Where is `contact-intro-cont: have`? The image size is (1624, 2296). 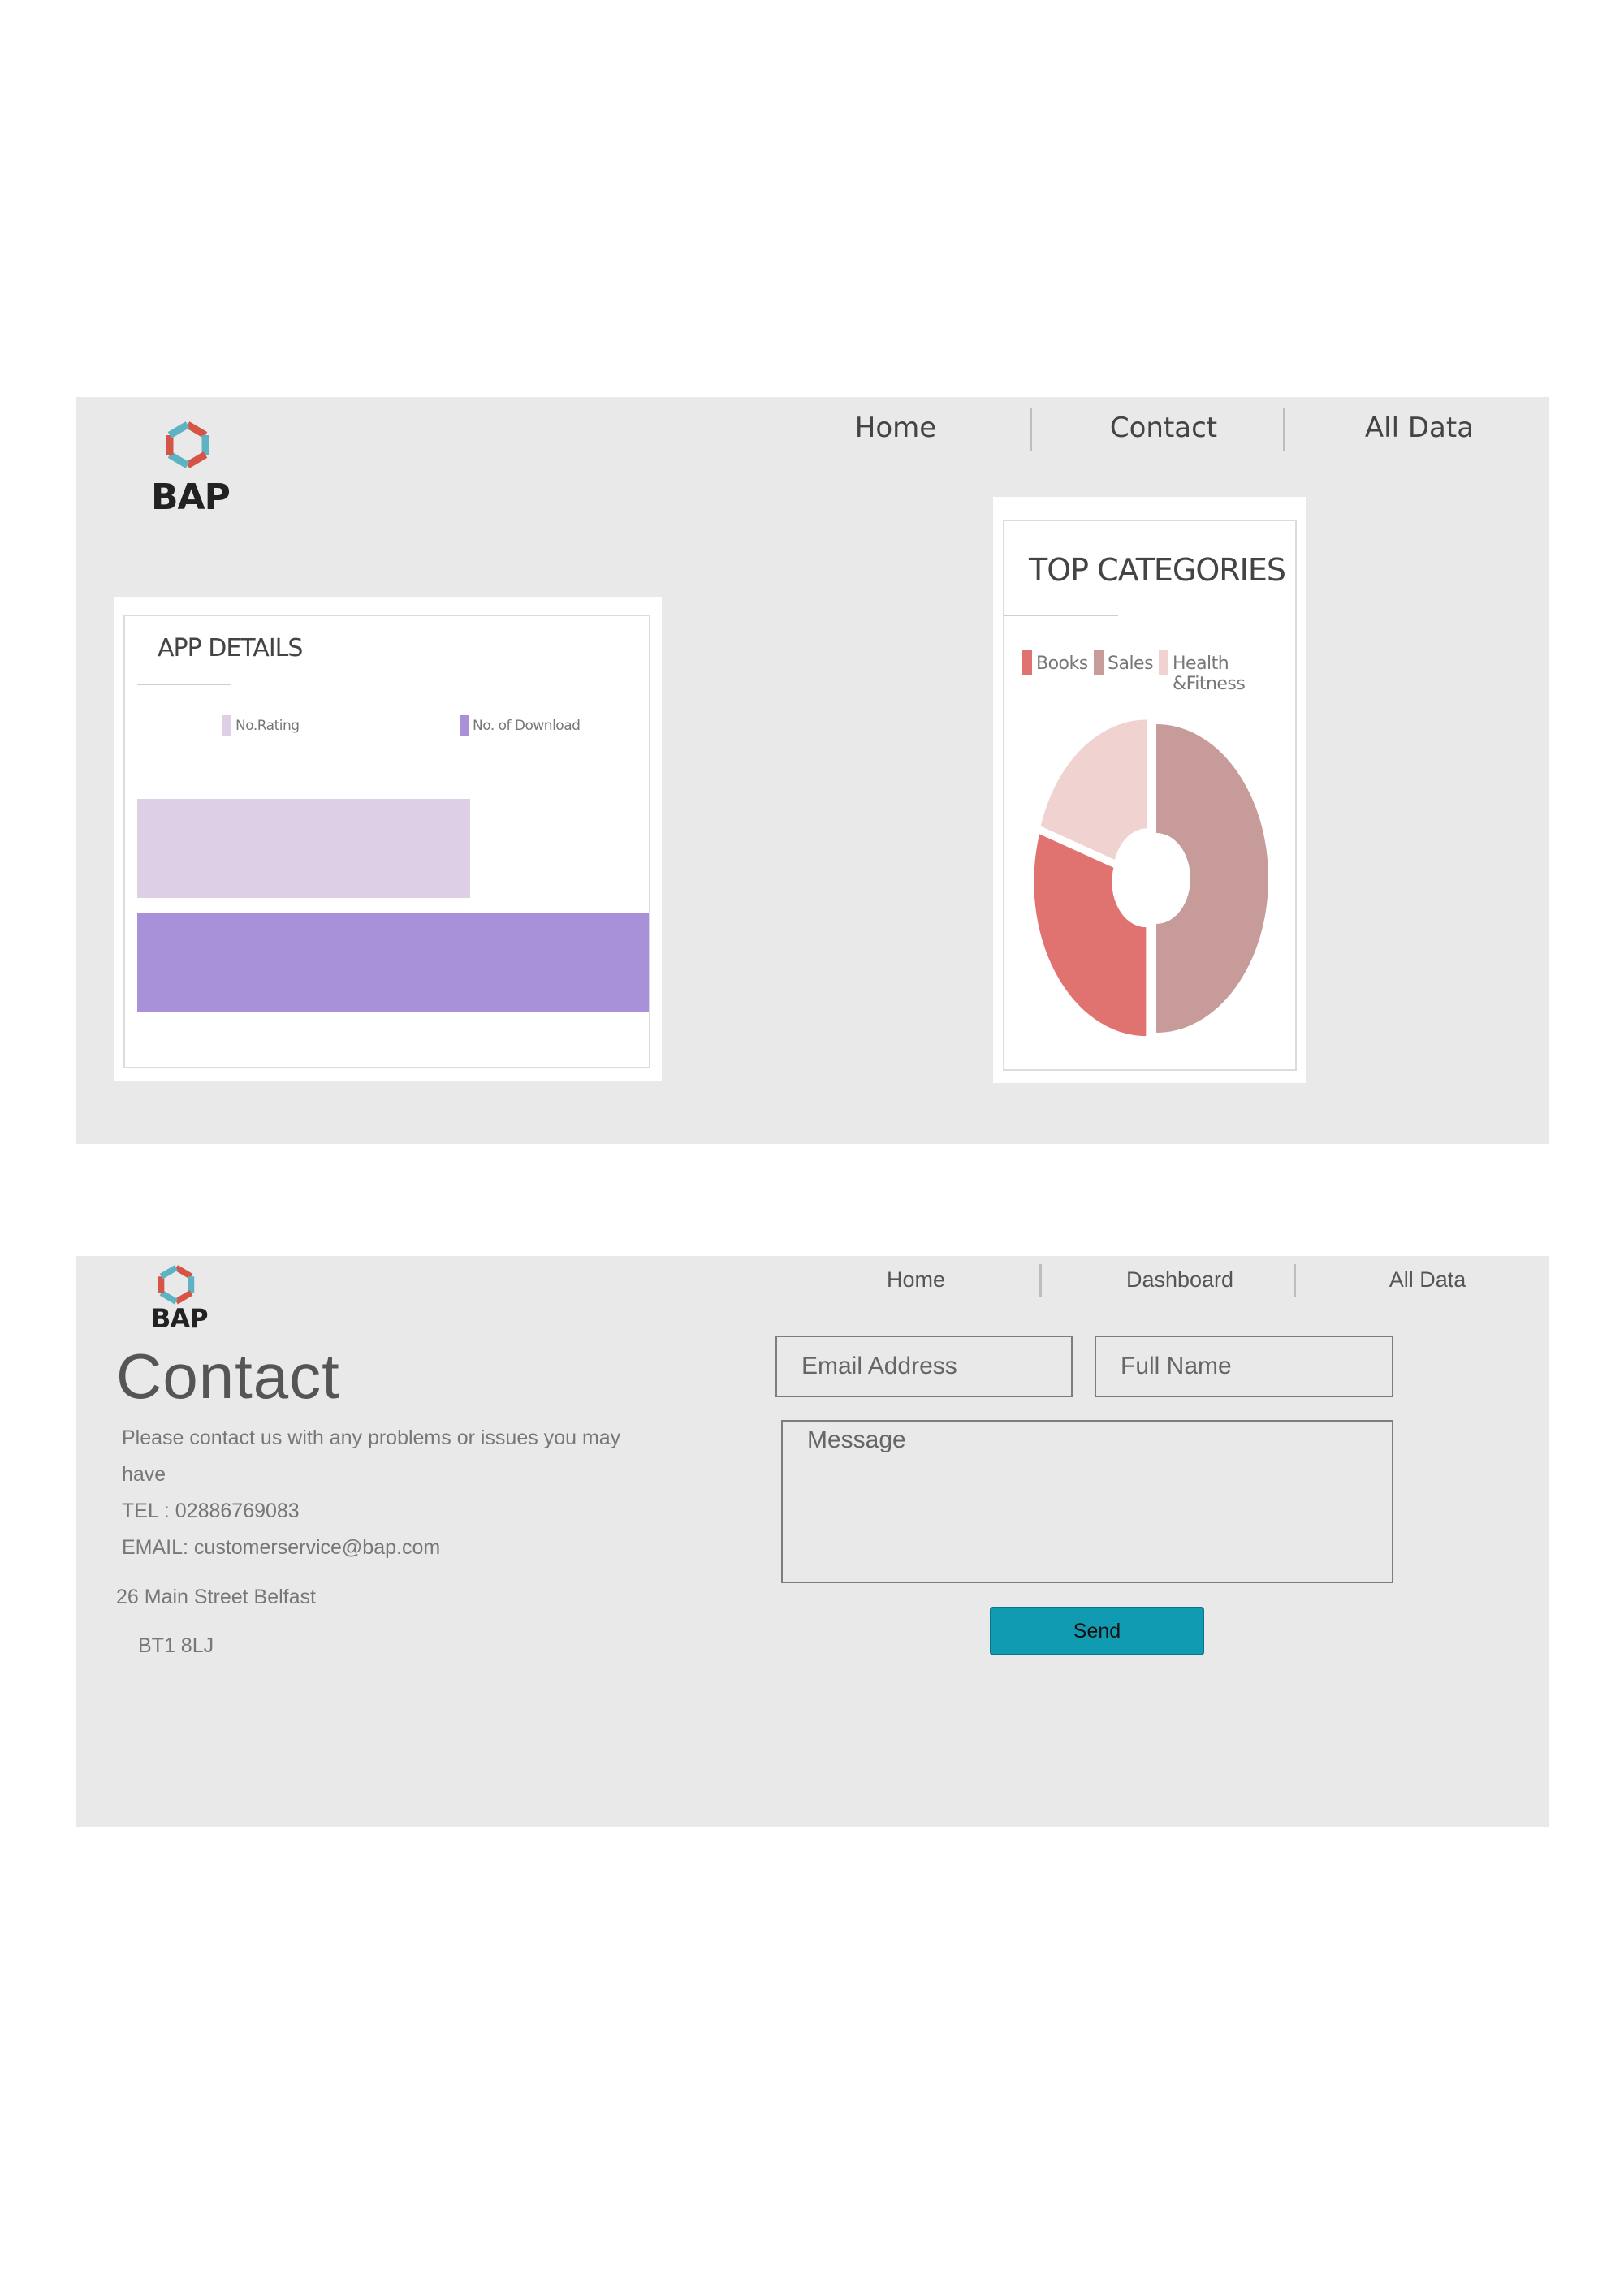
contact-intro-cont: have is located at coordinates (144, 1475).